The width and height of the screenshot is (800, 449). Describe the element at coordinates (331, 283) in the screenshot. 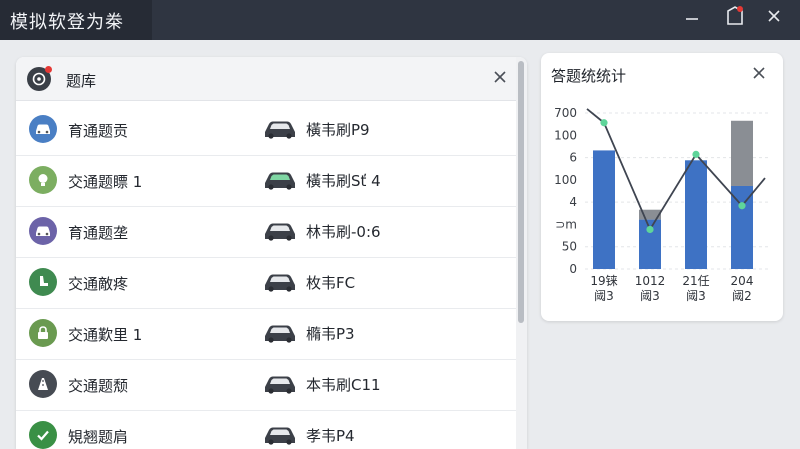

I see `item-detail: 枚韦FC` at that location.